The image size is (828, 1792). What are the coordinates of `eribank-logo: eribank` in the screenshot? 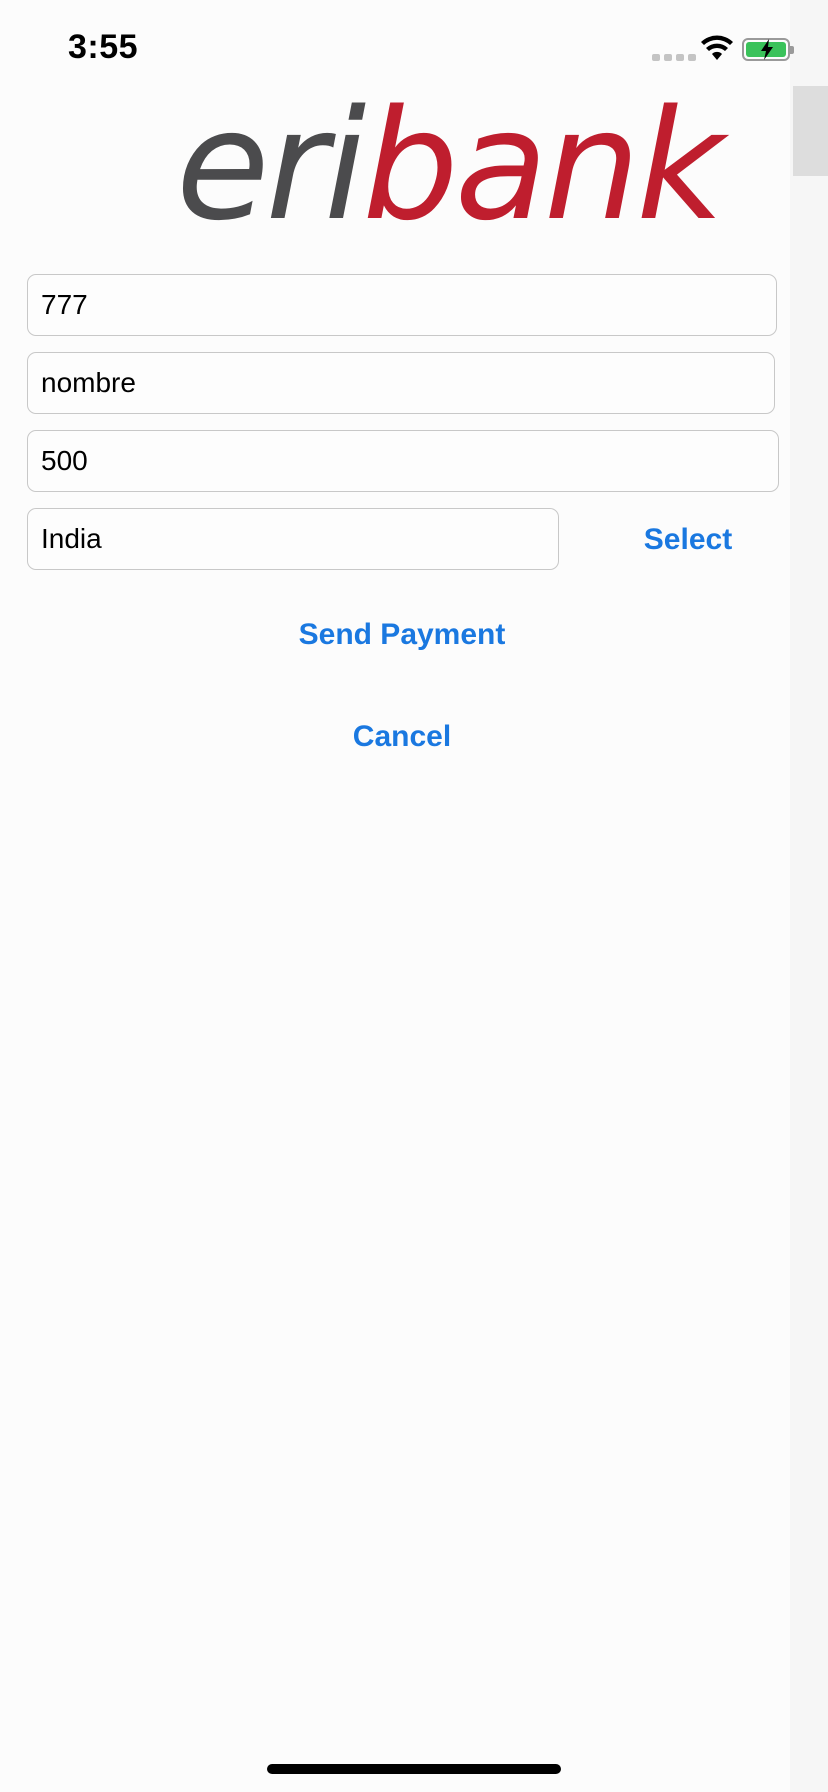 It's located at (450, 166).